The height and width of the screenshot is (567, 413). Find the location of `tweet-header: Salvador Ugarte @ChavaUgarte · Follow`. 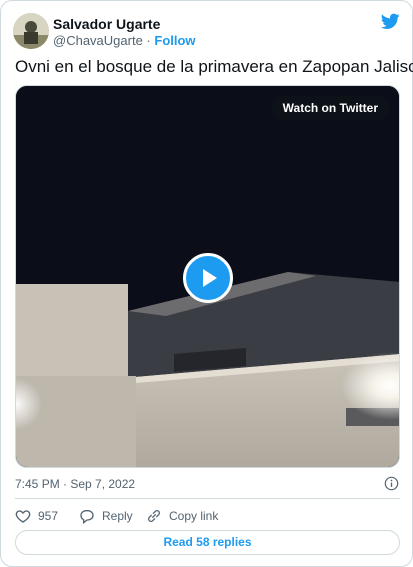

tweet-header: Salvador Ugarte @ChavaUgarte · Follow is located at coordinates (206, 31).